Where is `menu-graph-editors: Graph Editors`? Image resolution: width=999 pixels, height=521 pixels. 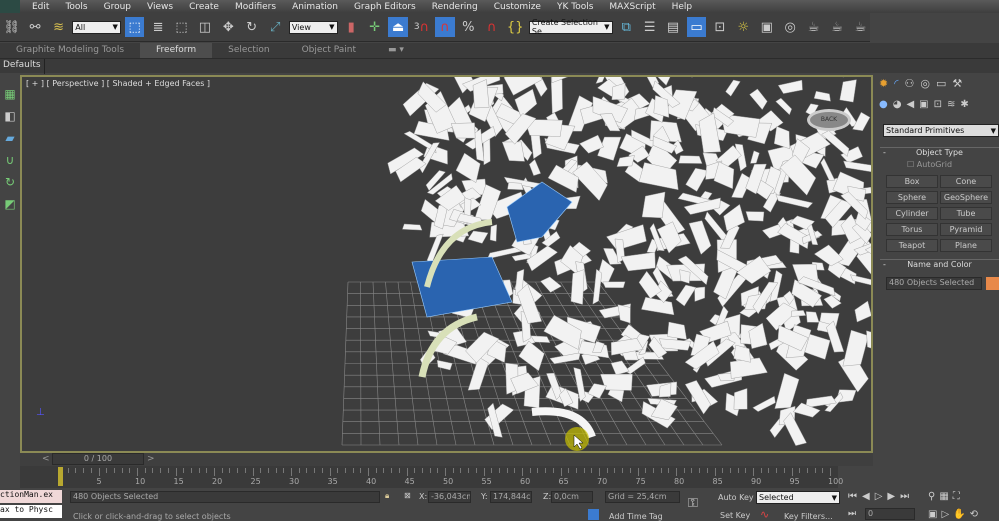 menu-graph-editors: Graph Editors is located at coordinates (385, 7).